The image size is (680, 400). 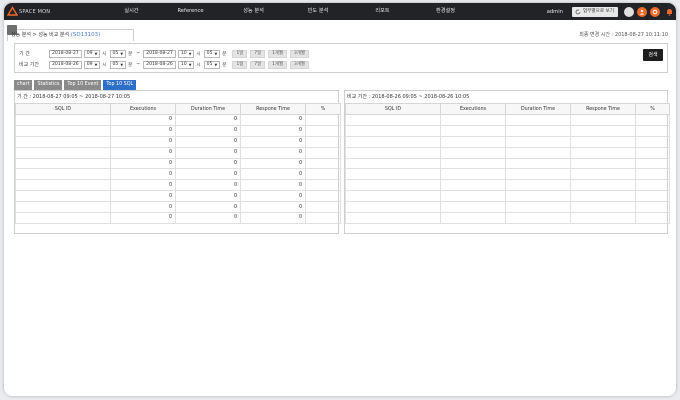 I want to click on view-by-task-button: 업무별으로 보기, so click(x=594, y=11).